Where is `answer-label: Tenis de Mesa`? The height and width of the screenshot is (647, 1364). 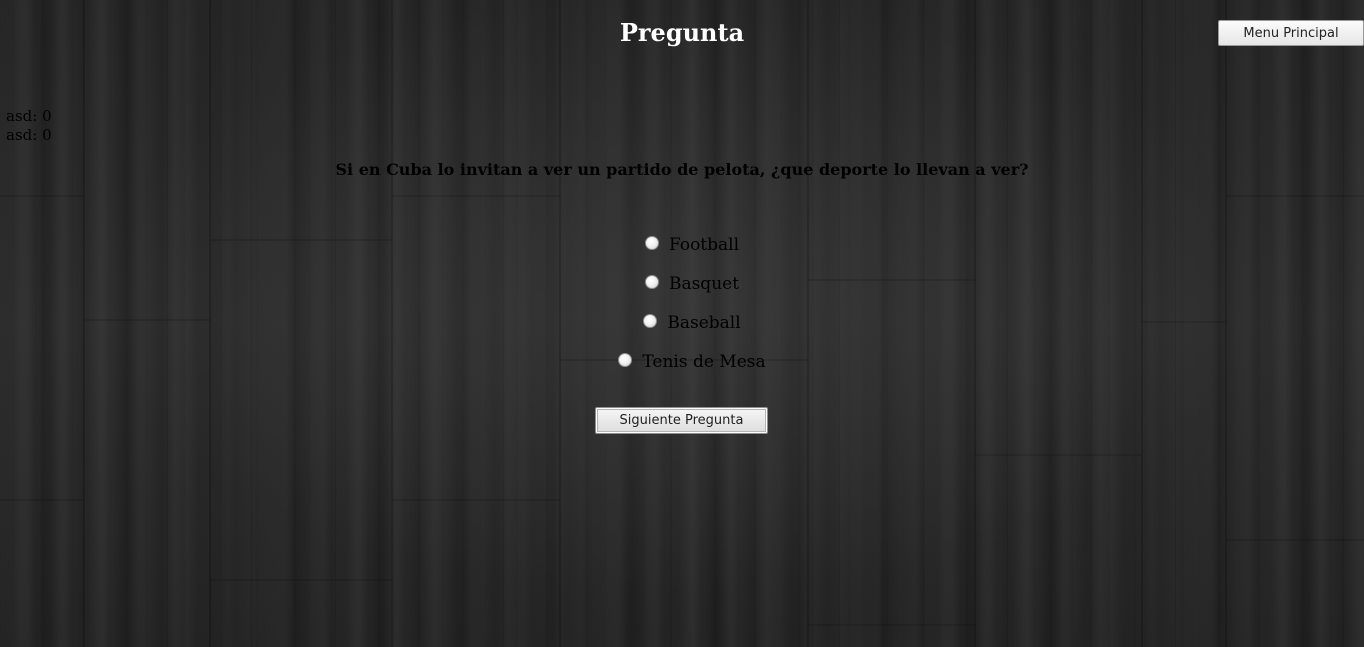
answer-label: Tenis de Mesa is located at coordinates (704, 362).